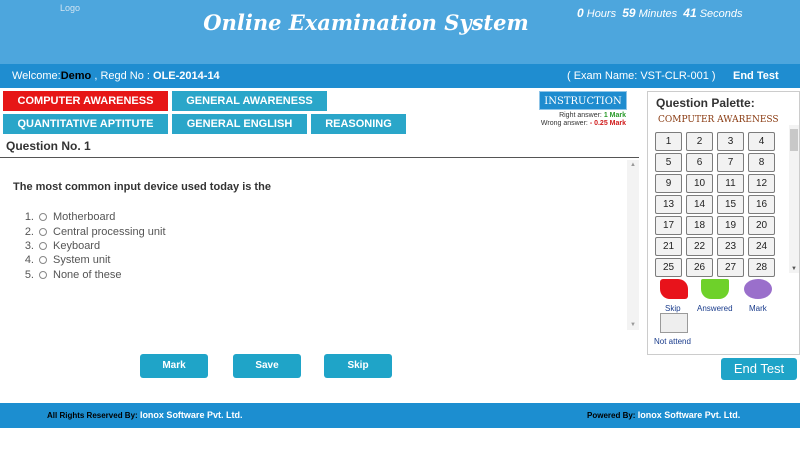 This screenshot has height=450, width=800. I want to click on question-number: Question No. 1, so click(48, 146).